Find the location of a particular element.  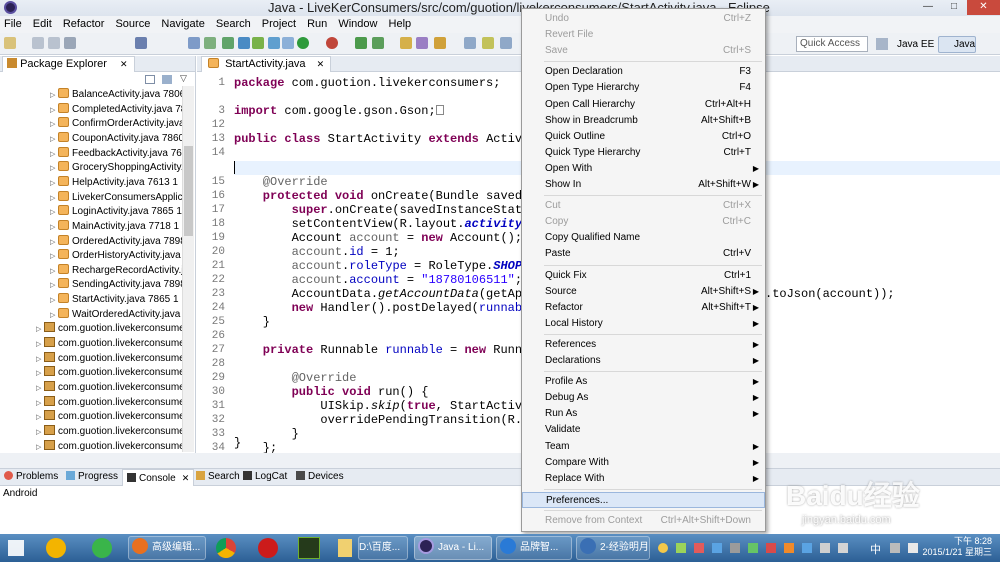

tab-console: Console ✕ is located at coordinates (158, 477).